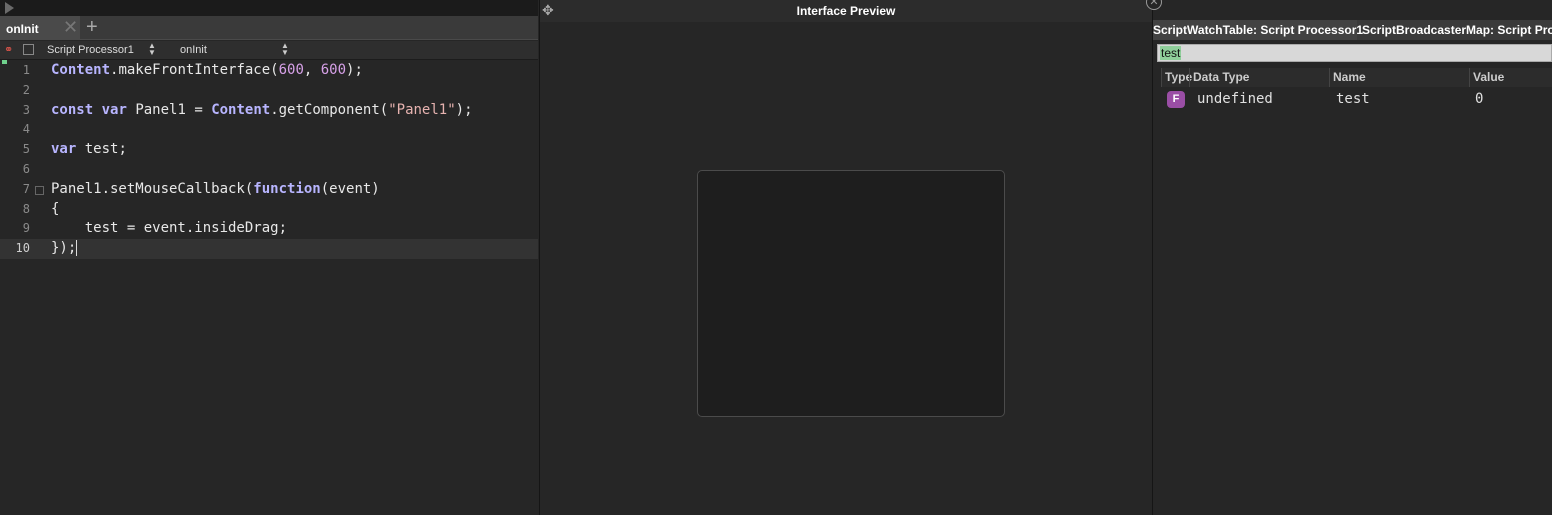  I want to click on cell-data-type: undefined, so click(1235, 99).